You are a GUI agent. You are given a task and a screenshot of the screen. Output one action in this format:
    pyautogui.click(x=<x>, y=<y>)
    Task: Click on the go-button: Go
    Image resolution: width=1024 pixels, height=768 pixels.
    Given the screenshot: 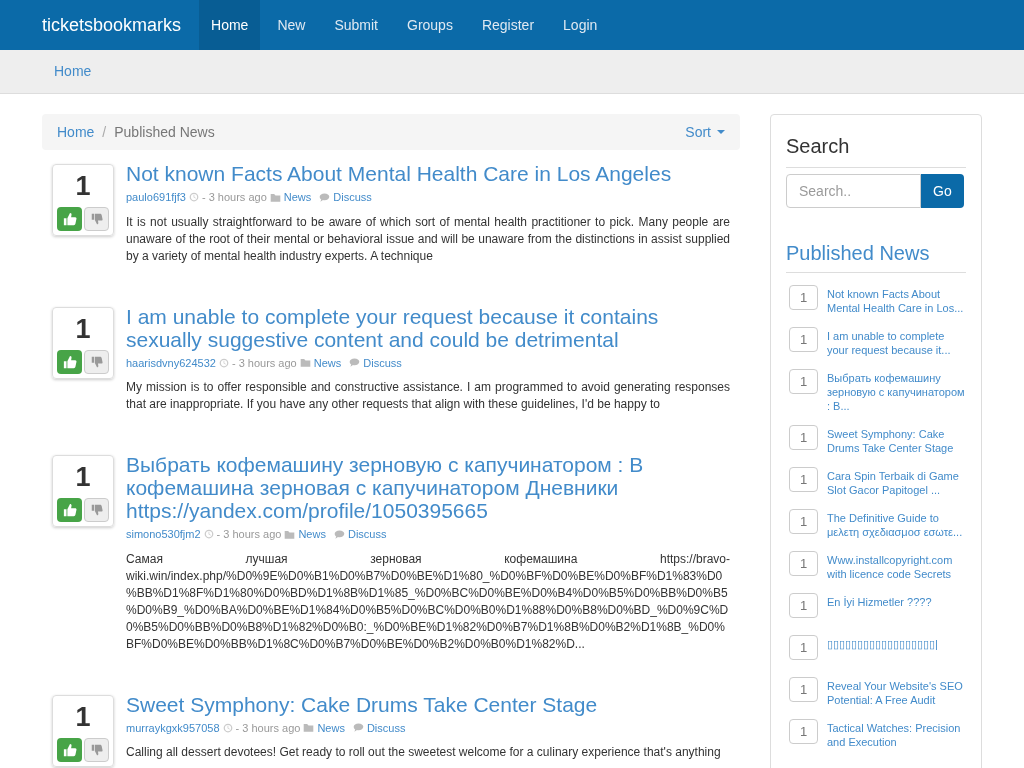 What is the action you would take?
    pyautogui.click(x=942, y=191)
    